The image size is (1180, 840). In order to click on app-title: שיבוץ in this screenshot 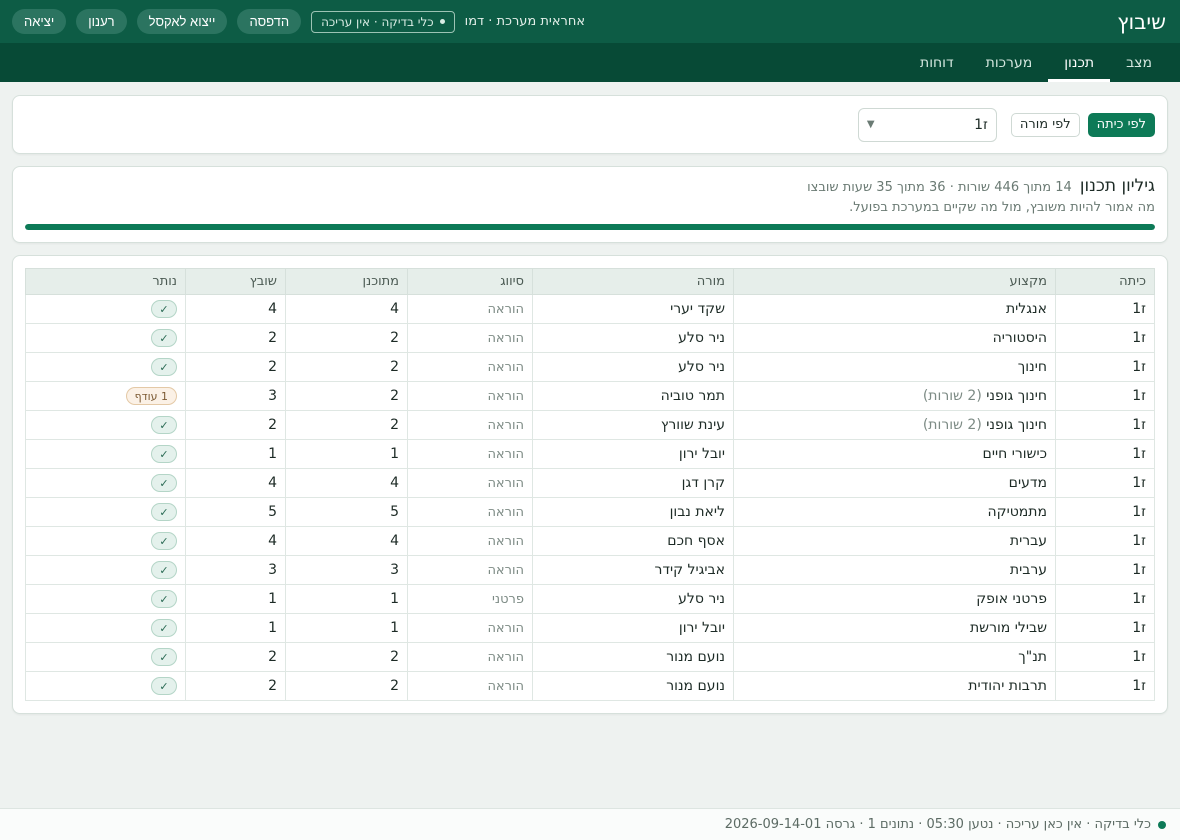, I will do `click(1141, 21)`.